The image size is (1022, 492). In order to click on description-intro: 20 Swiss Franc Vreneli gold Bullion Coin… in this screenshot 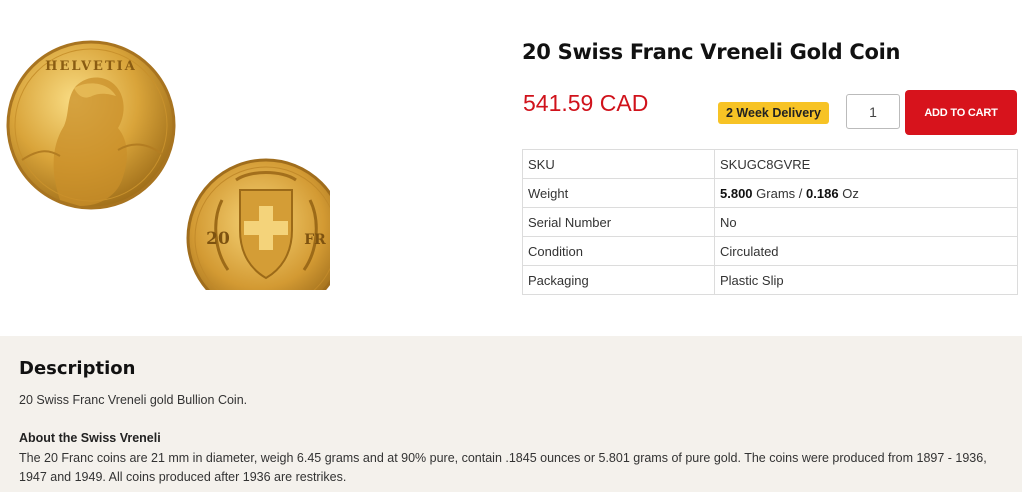, I will do `click(133, 400)`.